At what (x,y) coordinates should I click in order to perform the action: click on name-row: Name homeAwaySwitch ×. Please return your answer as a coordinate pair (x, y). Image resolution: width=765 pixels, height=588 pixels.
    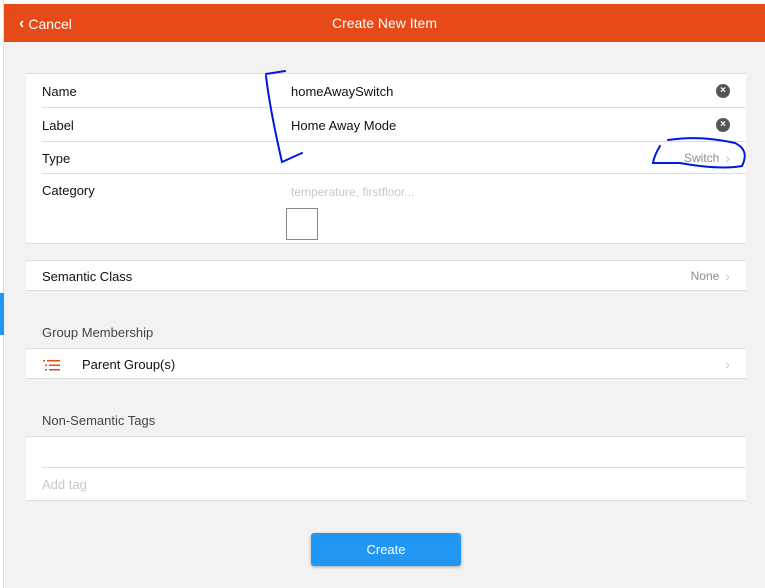
    Looking at the image, I should click on (386, 91).